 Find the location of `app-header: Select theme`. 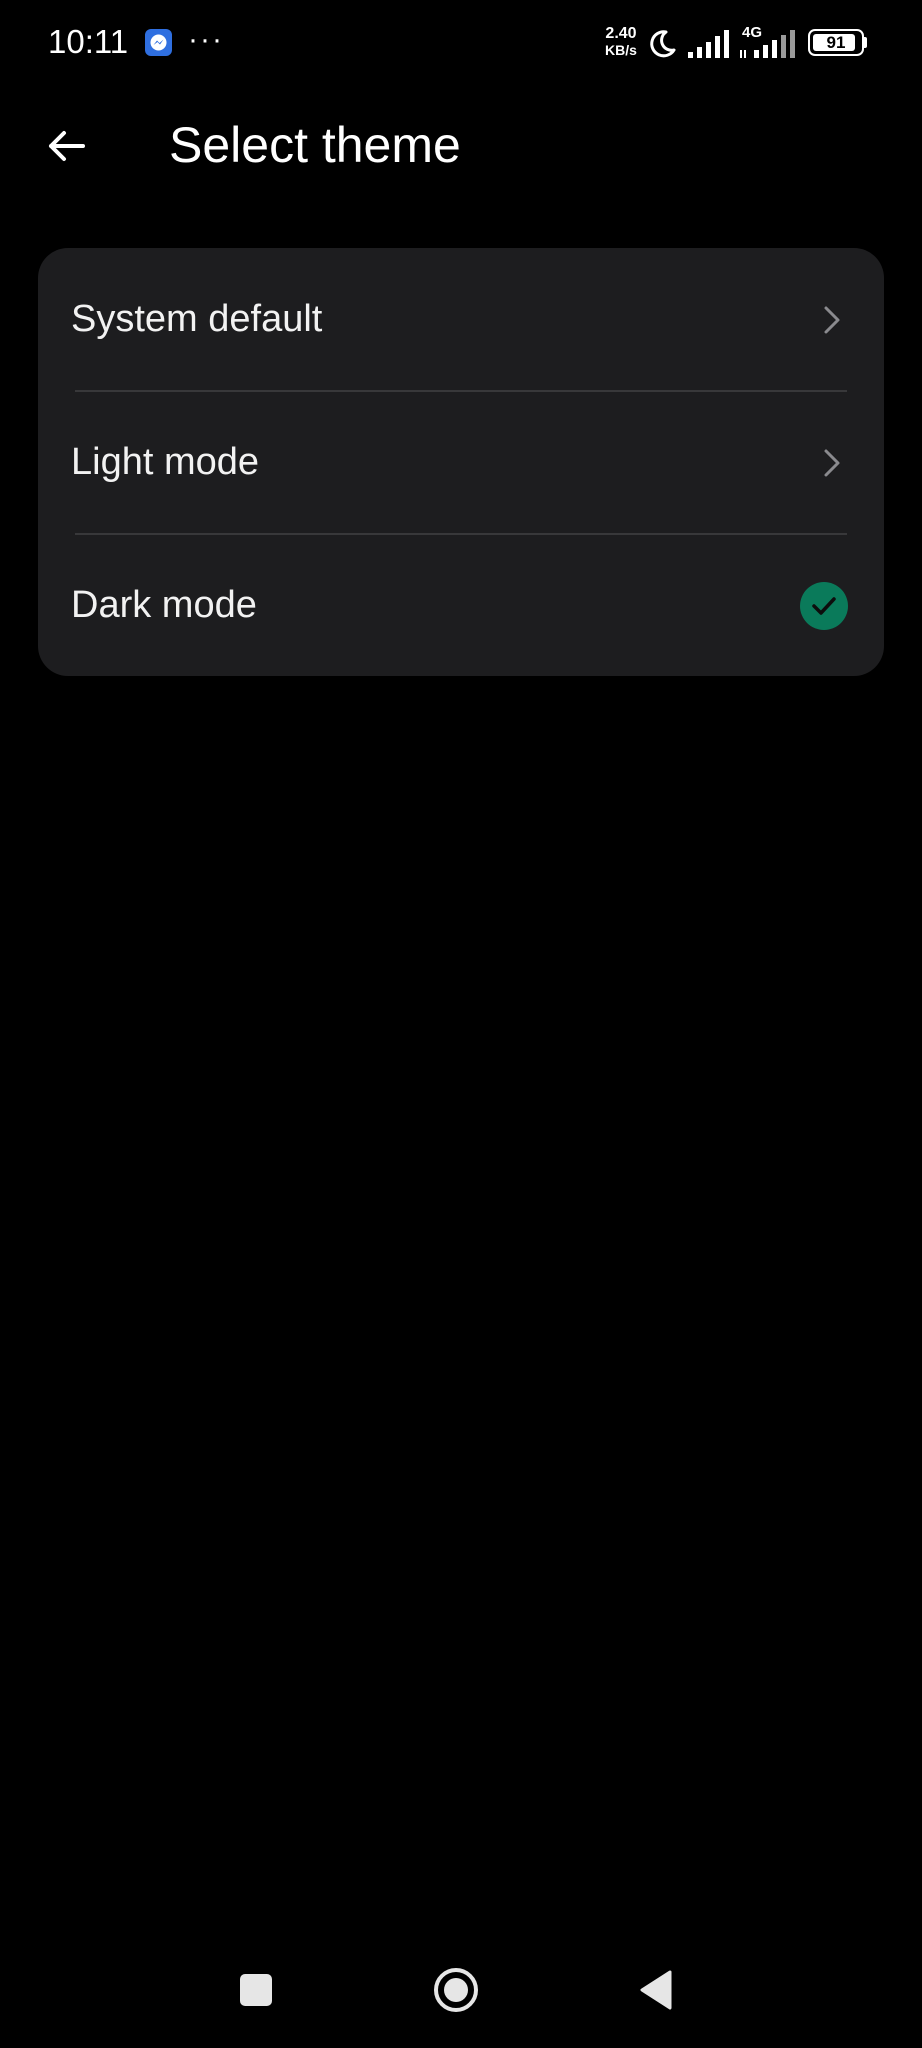

app-header: Select theme is located at coordinates (461, 145).